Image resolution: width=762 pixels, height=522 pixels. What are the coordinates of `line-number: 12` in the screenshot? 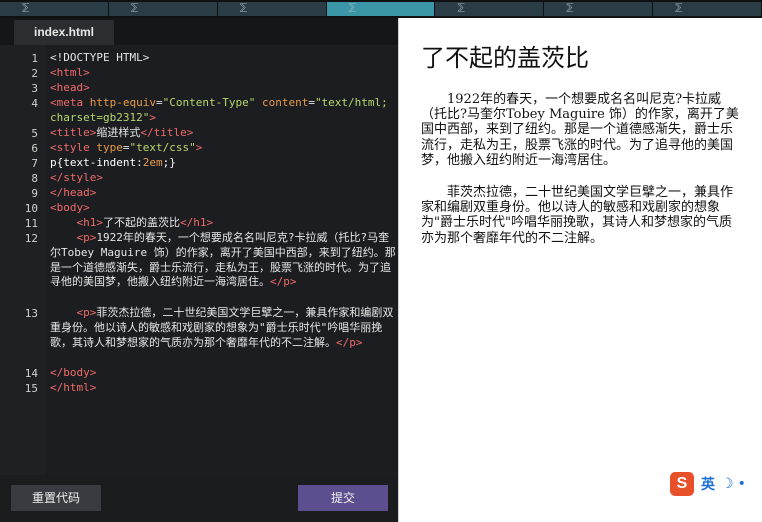 It's located at (31, 238).